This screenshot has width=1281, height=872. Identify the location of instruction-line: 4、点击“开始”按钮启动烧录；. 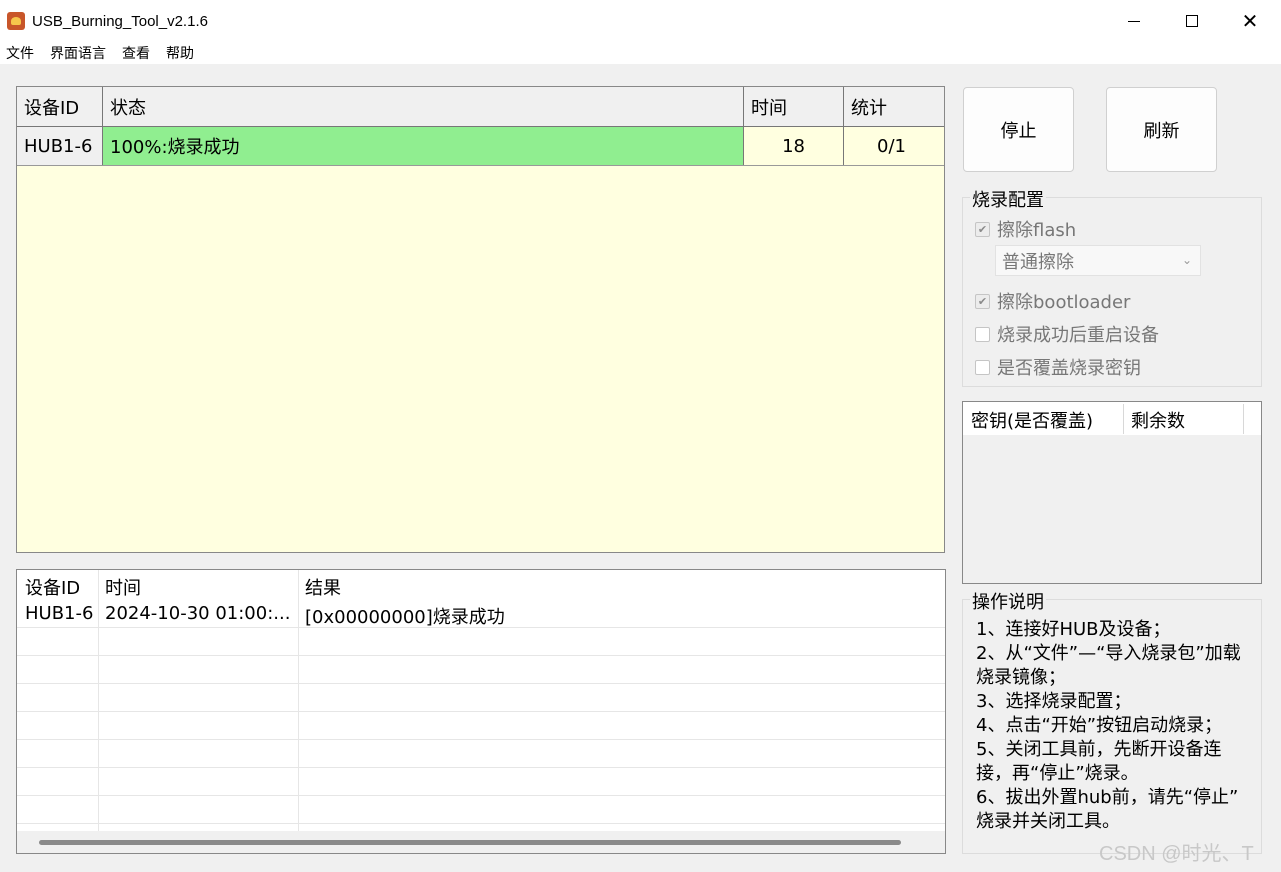
(1099, 725).